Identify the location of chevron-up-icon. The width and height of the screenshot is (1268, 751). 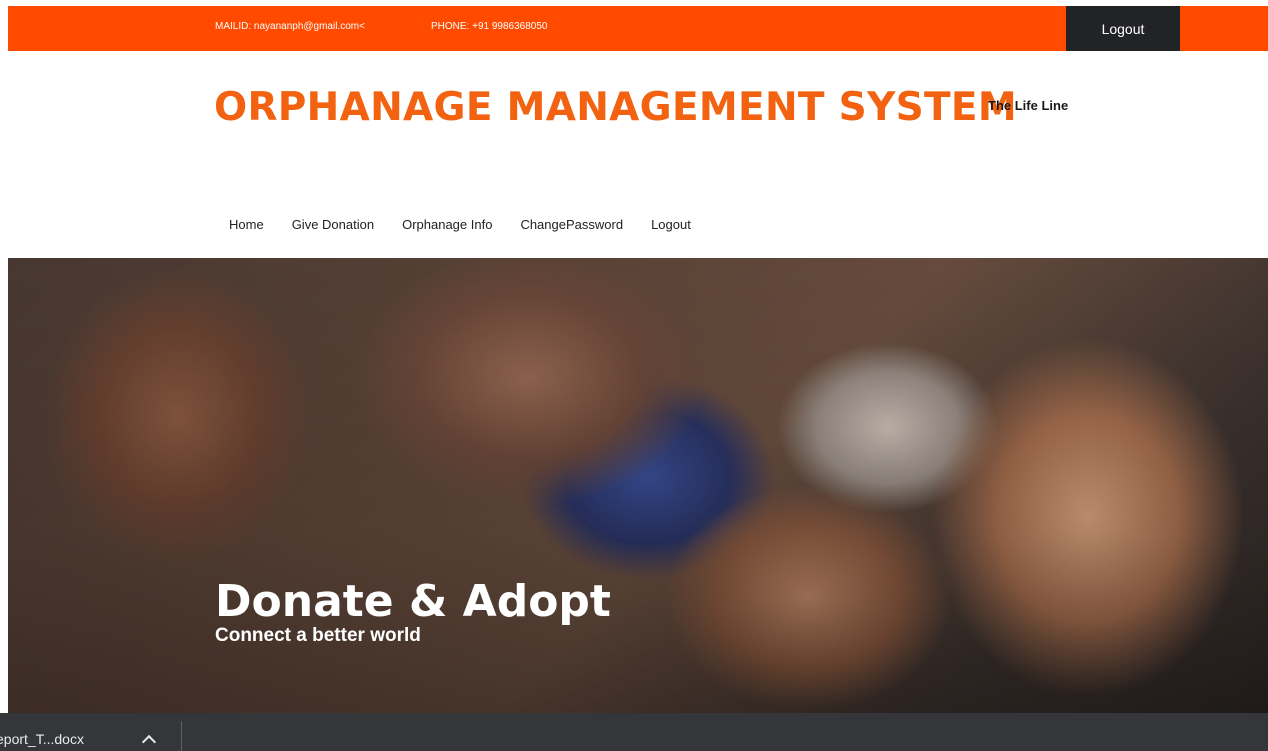
(149, 742).